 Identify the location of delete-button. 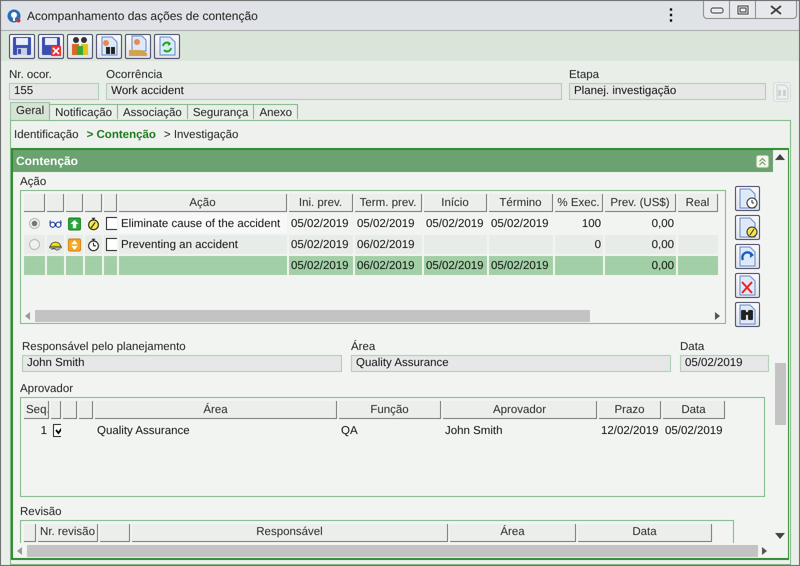
(747, 285).